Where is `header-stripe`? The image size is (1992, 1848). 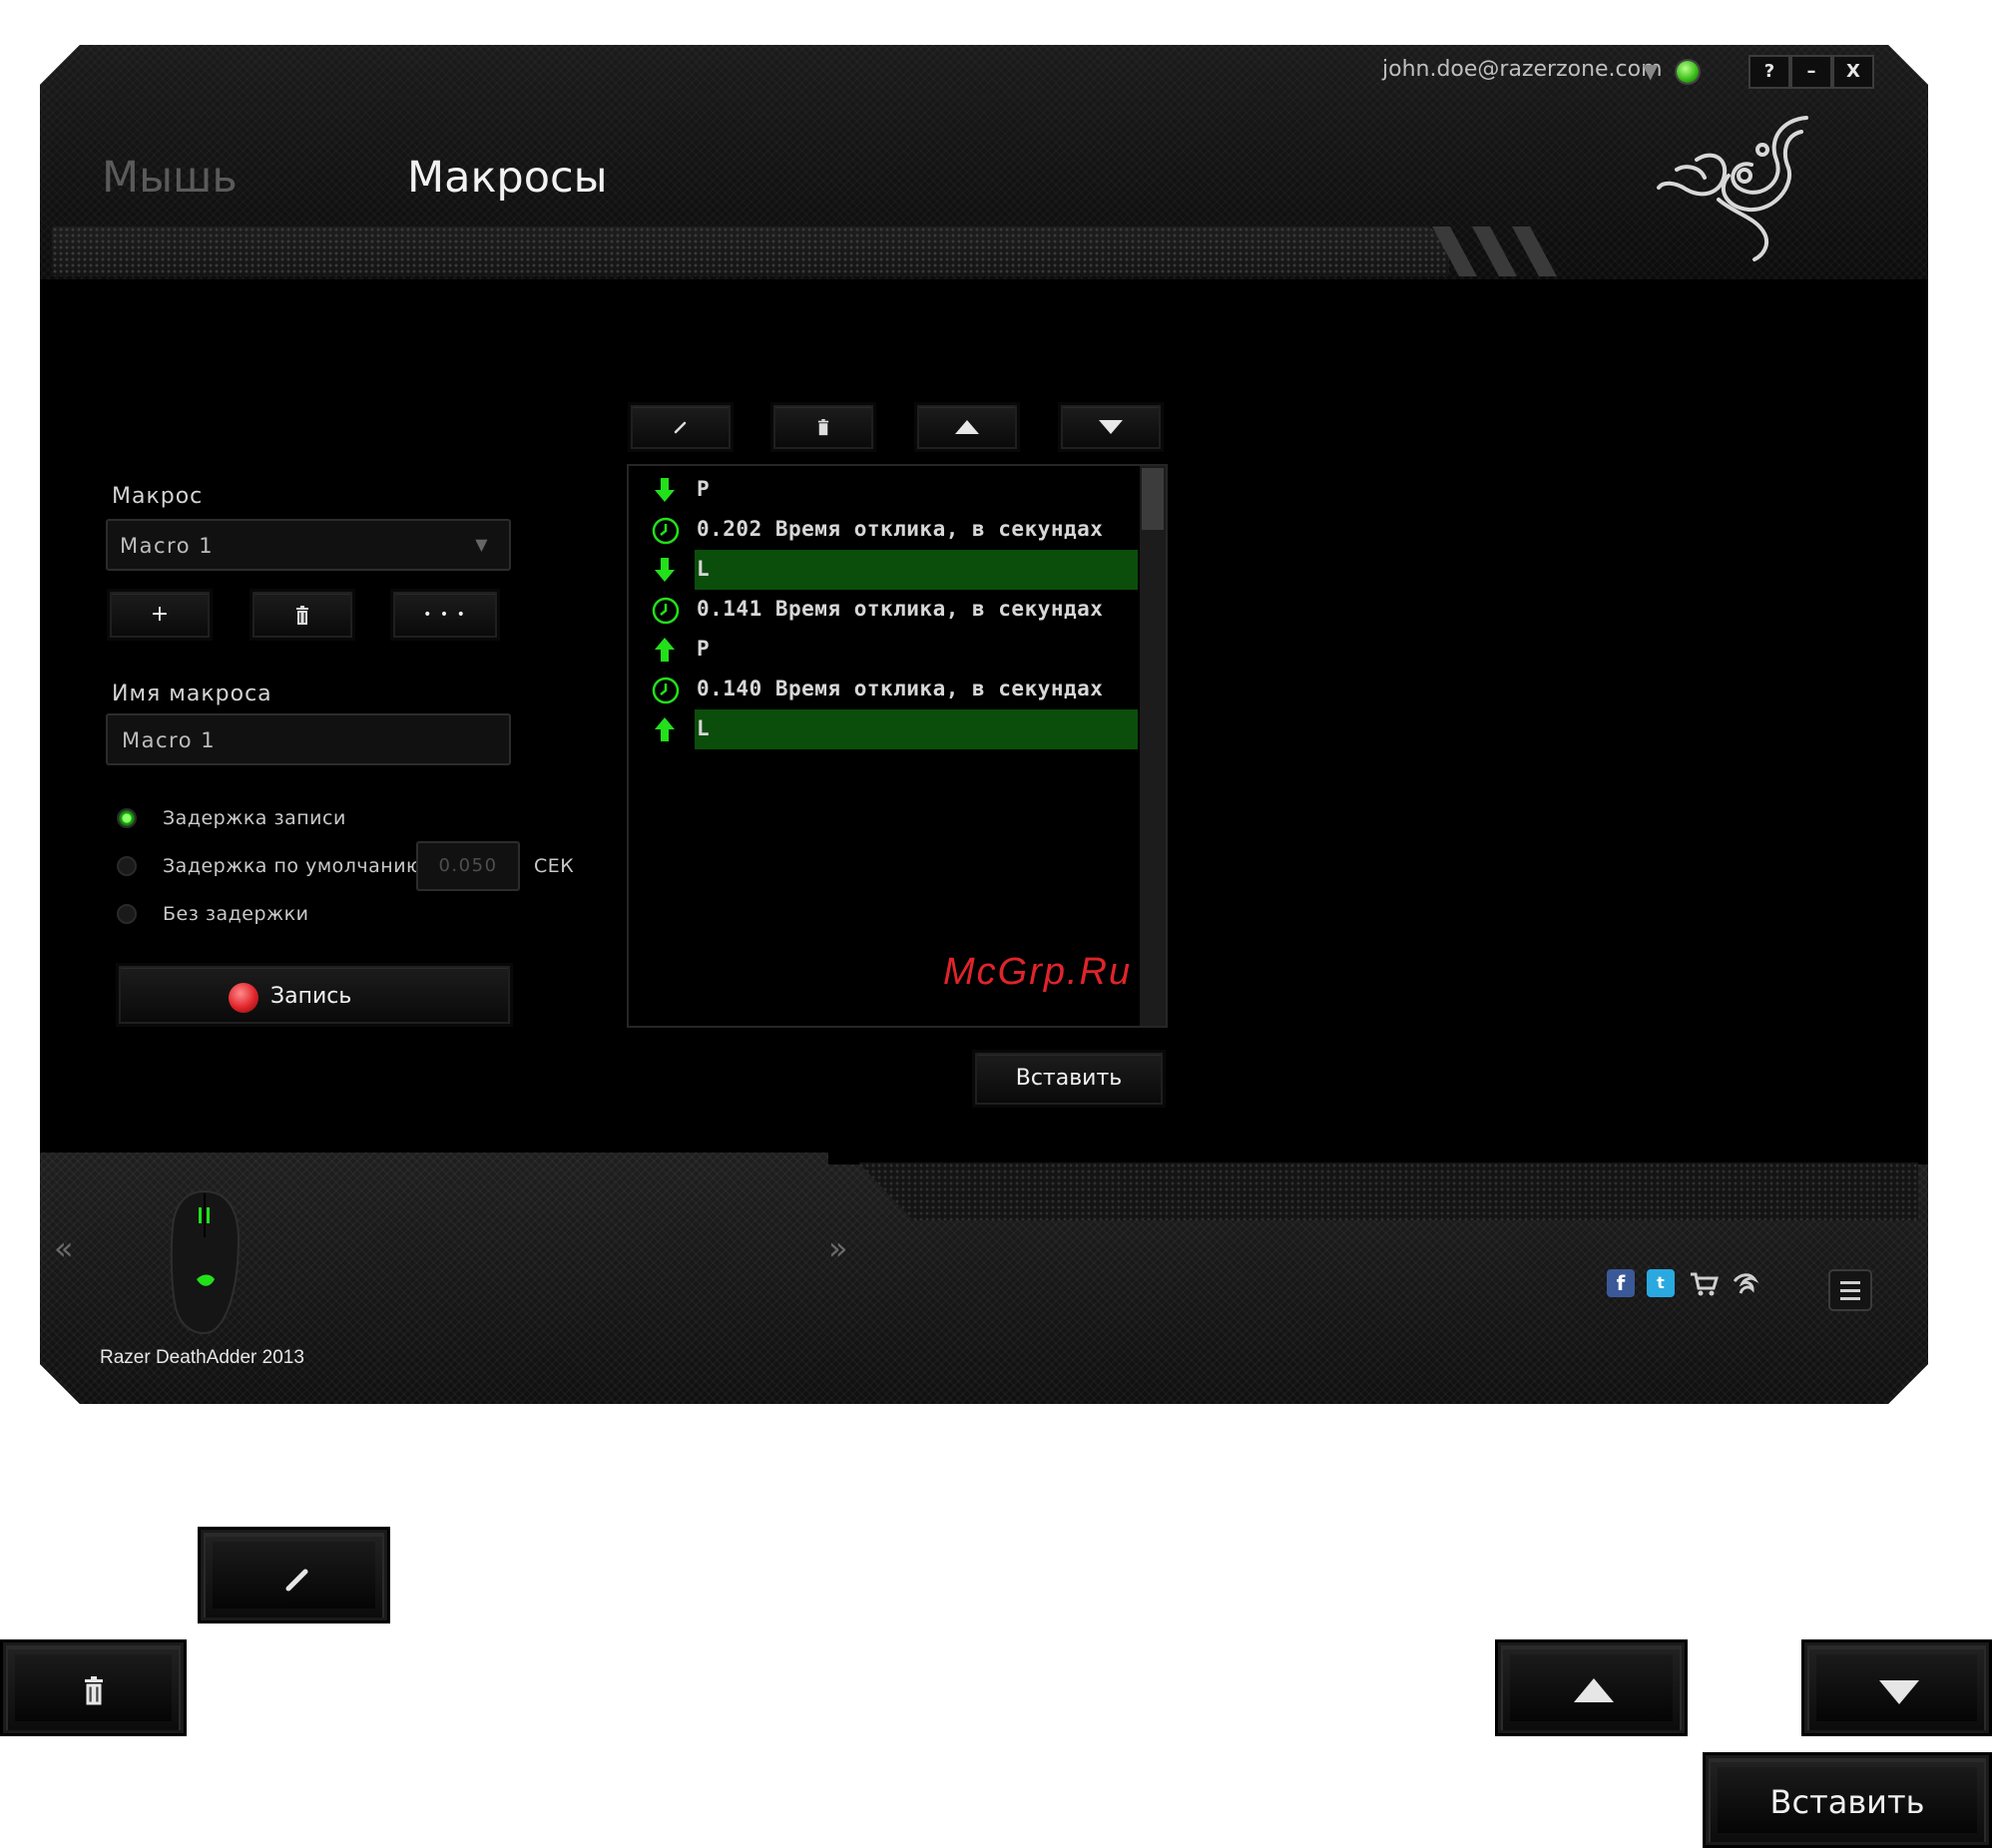
header-stripe is located at coordinates (750, 252).